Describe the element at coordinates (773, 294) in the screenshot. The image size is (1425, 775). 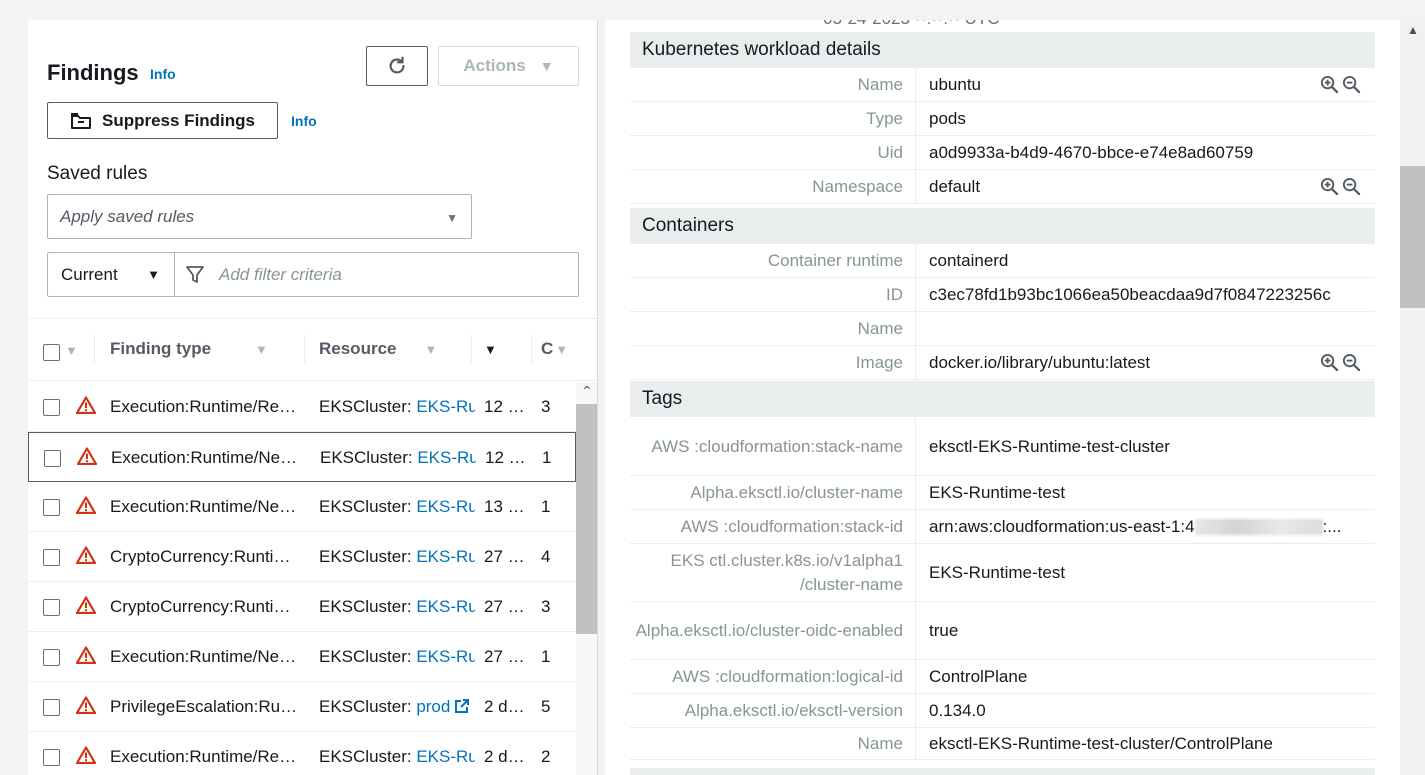
I see `detail-key: ID` at that location.